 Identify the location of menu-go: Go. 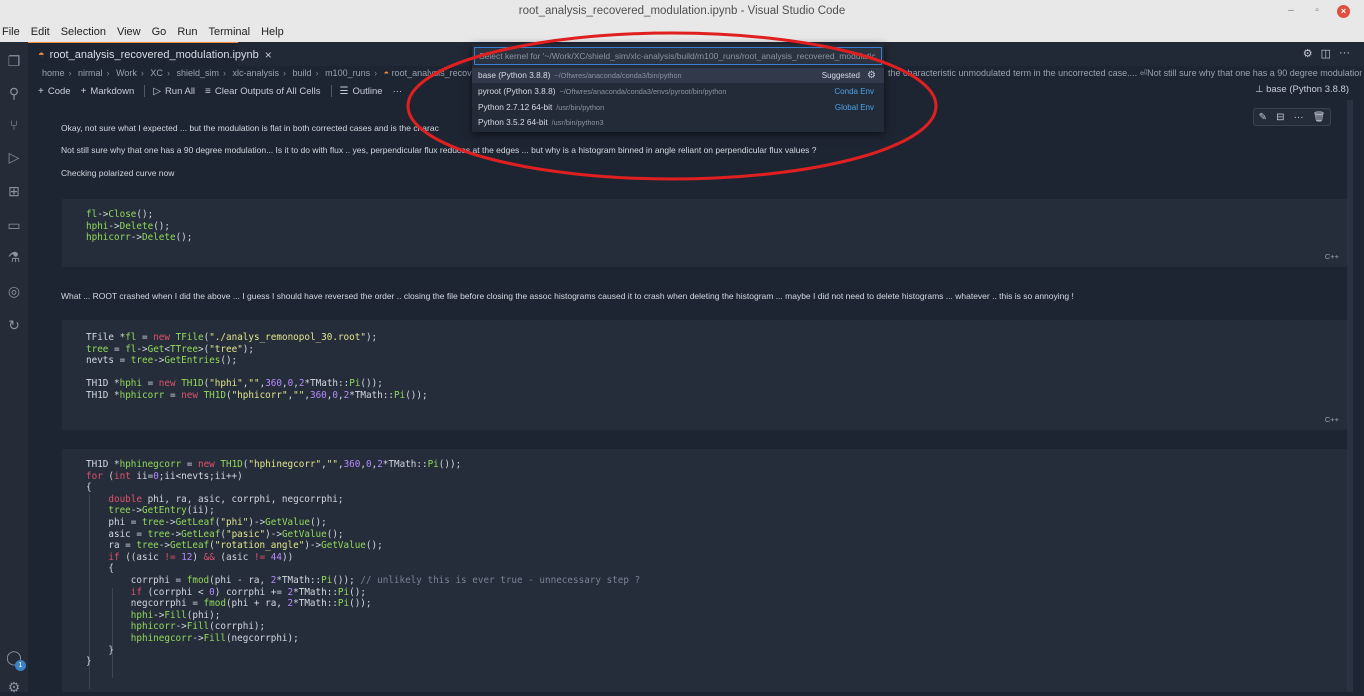
(159, 32).